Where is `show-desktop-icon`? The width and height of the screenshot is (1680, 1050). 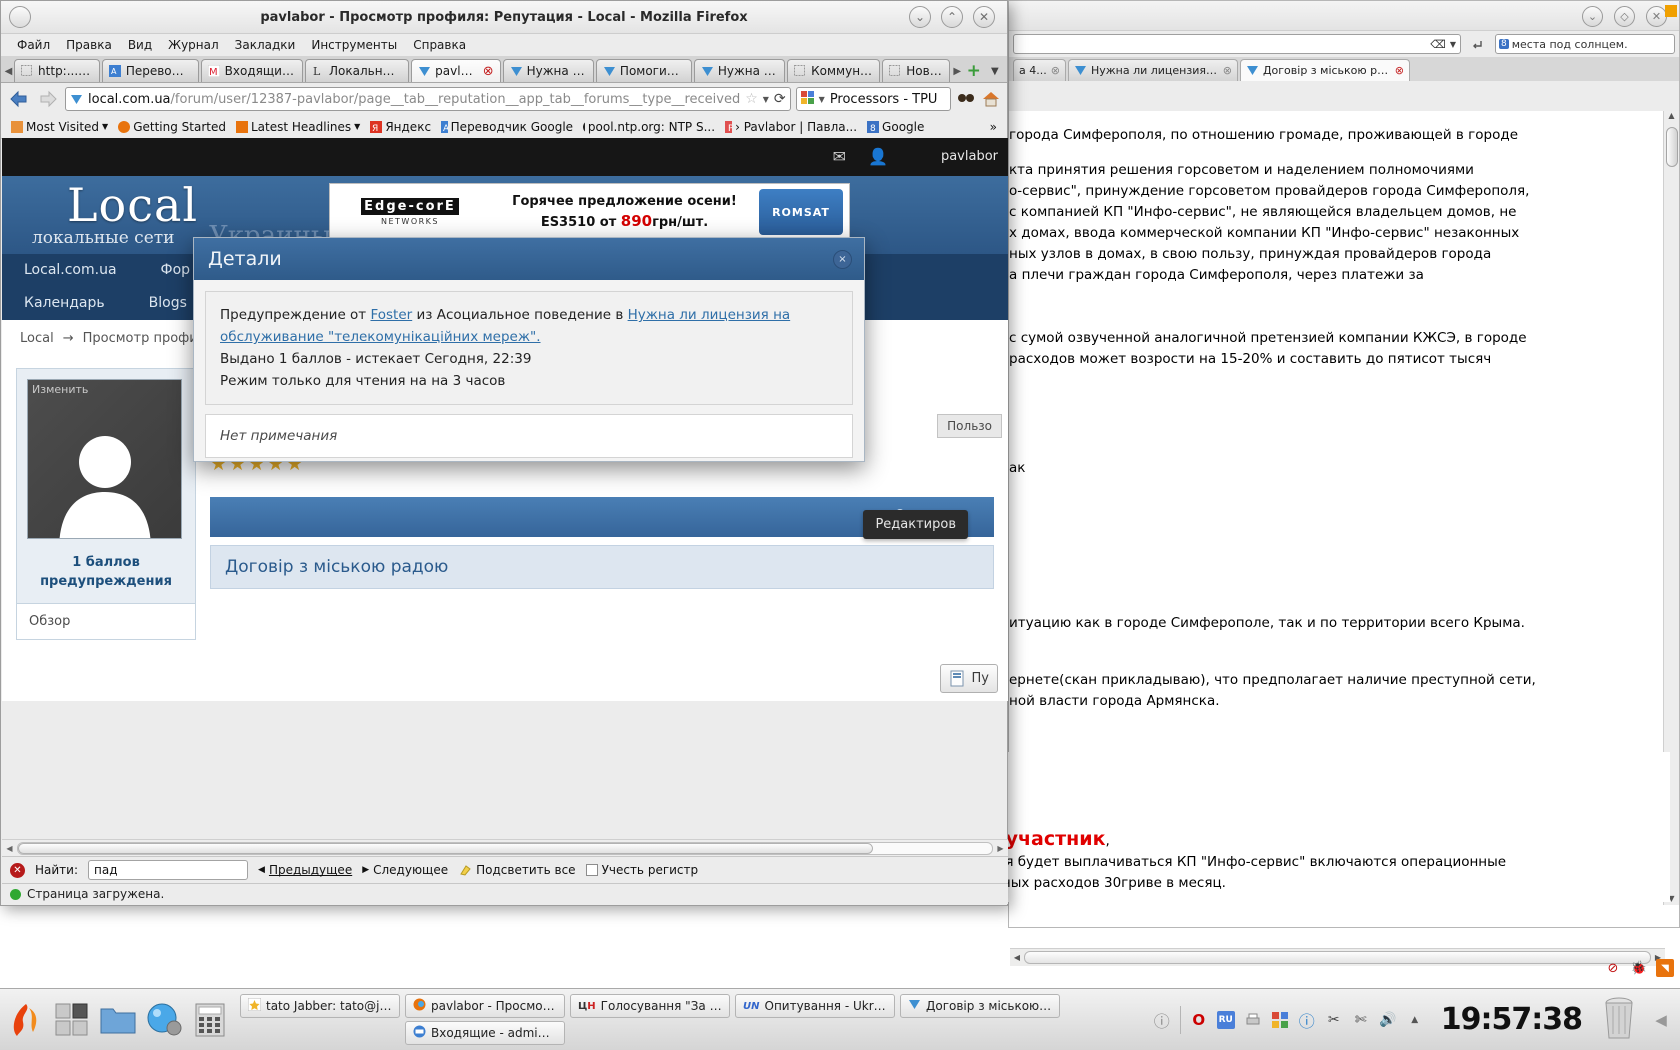
show-desktop-icon is located at coordinates (72, 1020).